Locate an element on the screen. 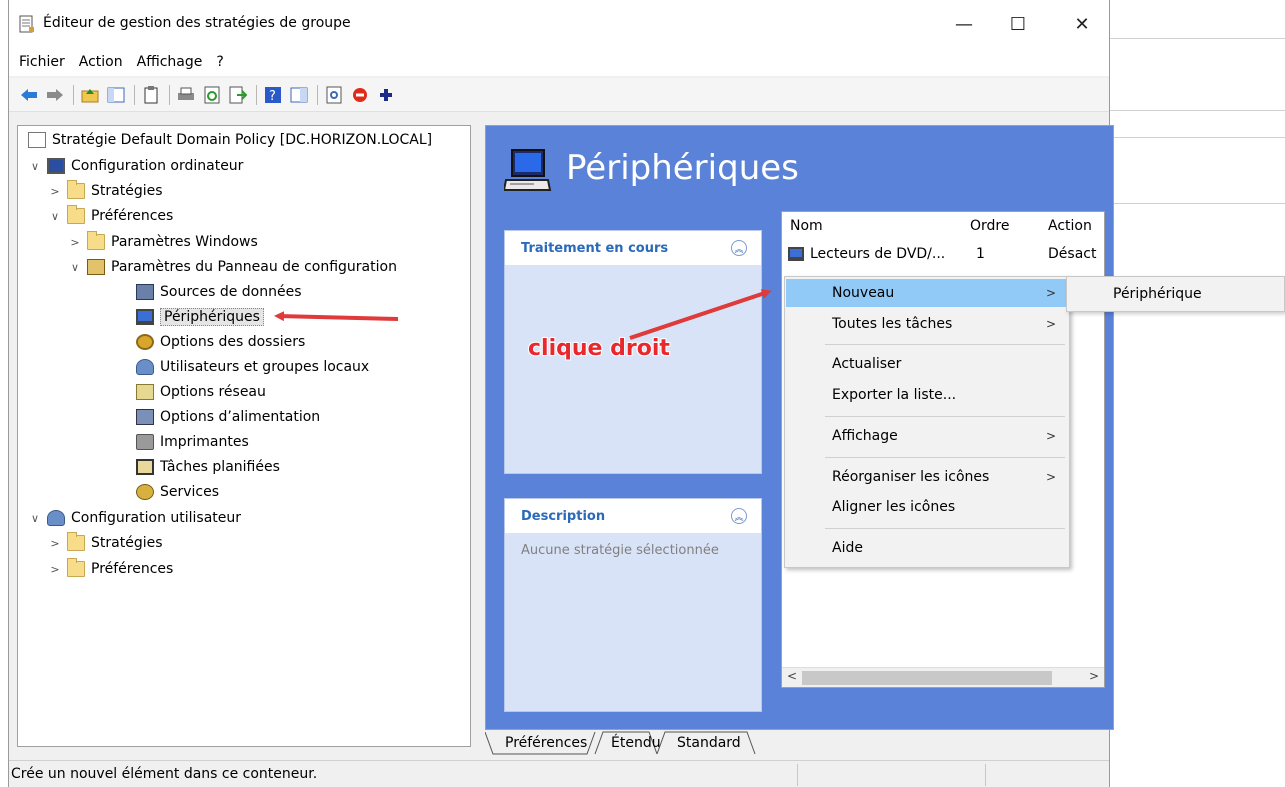 This screenshot has height=787, width=1285. scroll-right-icon: > is located at coordinates (1094, 676).